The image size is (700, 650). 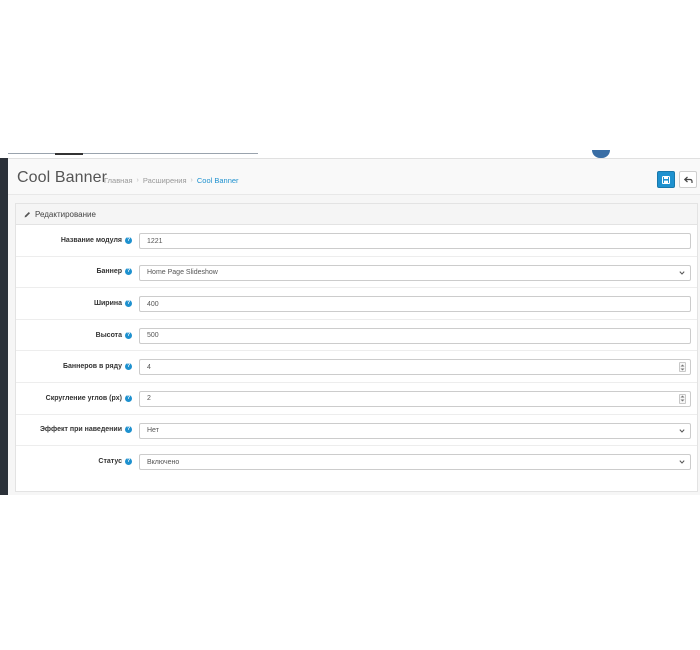 I want to click on form-row-width: Ширина? 400, so click(x=356, y=304).